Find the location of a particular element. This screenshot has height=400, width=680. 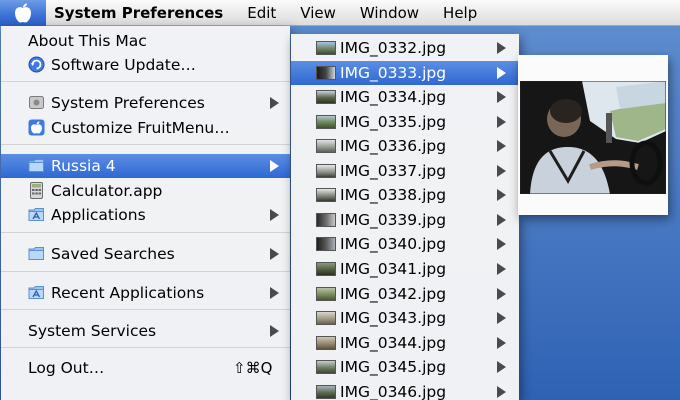

software-update-icon is located at coordinates (36, 64).